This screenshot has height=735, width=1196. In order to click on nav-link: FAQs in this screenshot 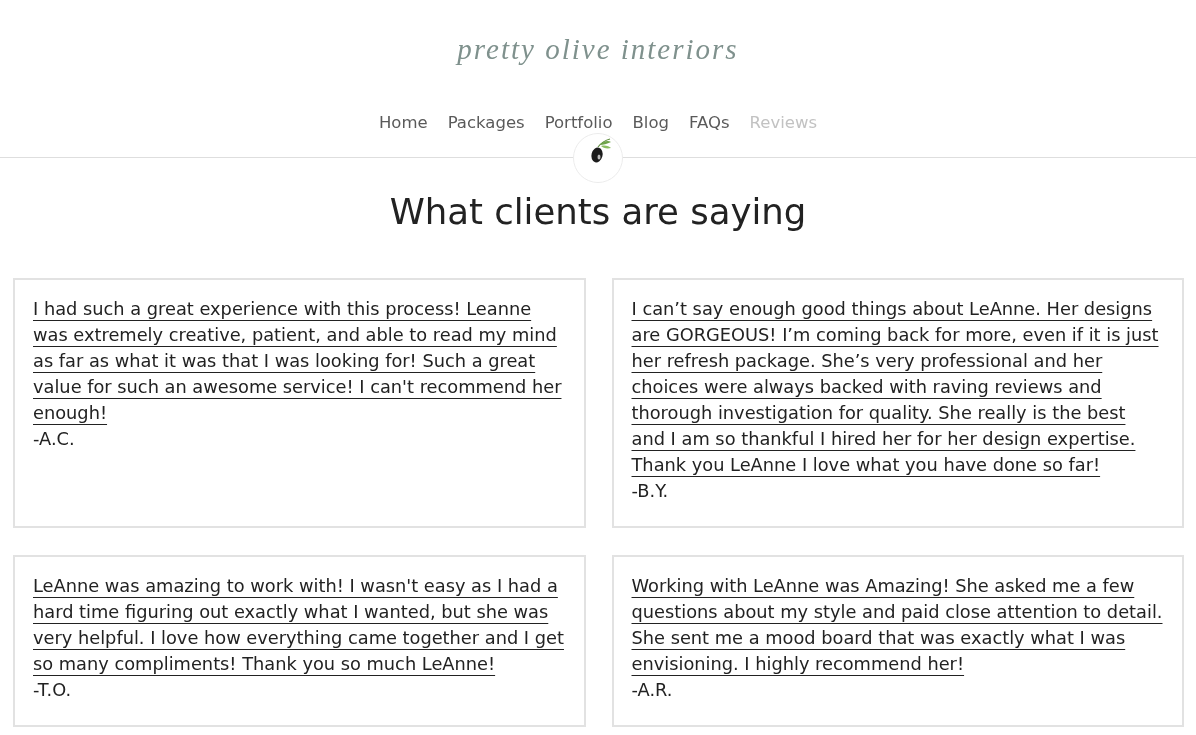, I will do `click(709, 123)`.